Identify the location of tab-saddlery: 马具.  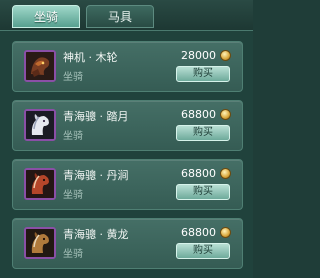
(120, 16).